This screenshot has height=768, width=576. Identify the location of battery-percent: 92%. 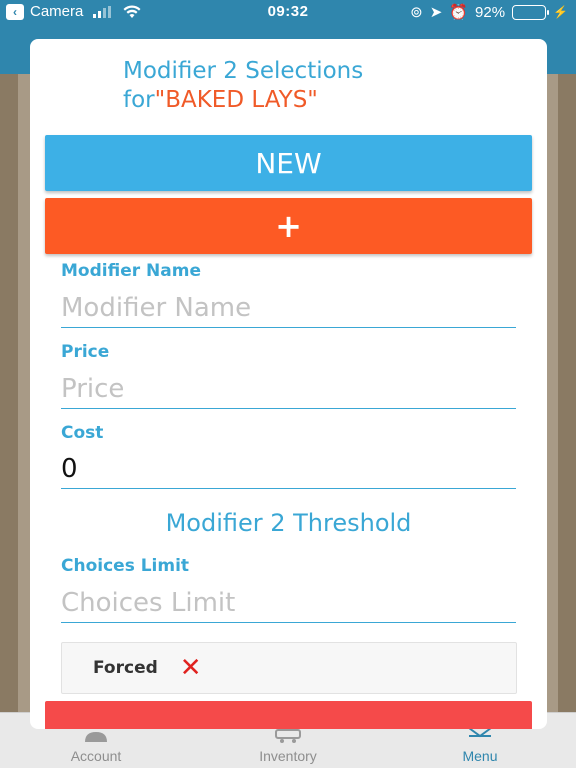
(490, 12).